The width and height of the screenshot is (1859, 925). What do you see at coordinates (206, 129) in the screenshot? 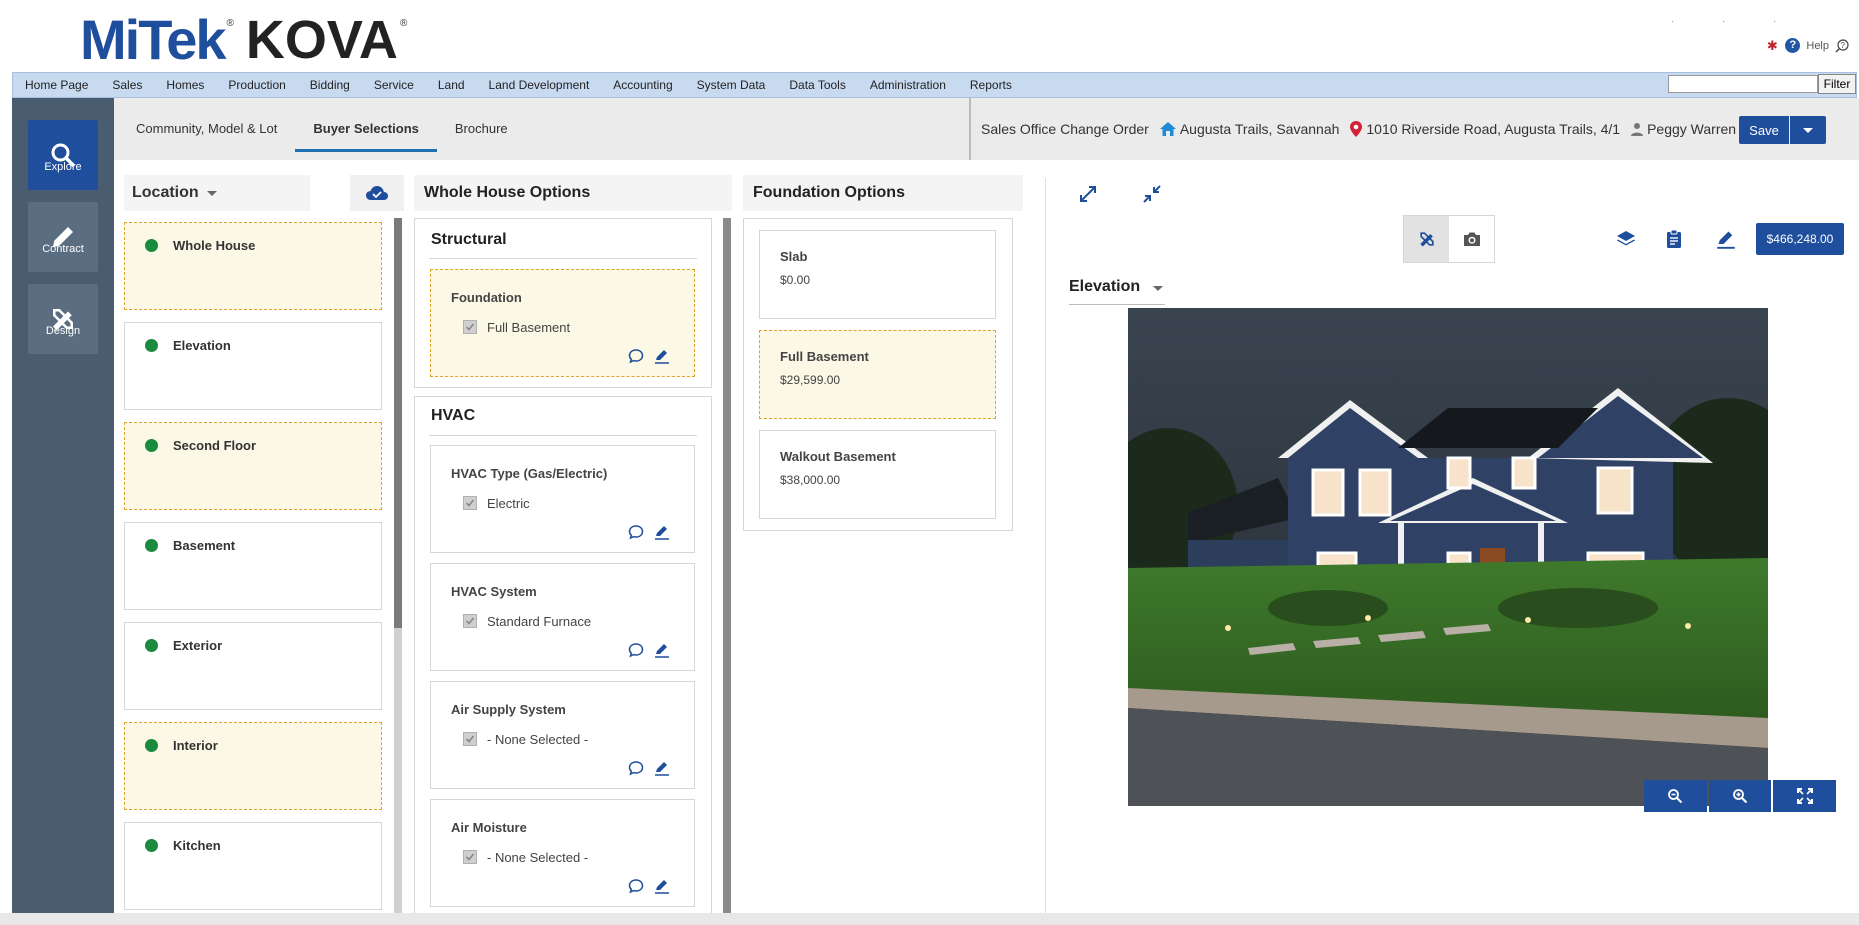
I see `tab-community-model-lot: Community, Model & Lot` at bounding box center [206, 129].